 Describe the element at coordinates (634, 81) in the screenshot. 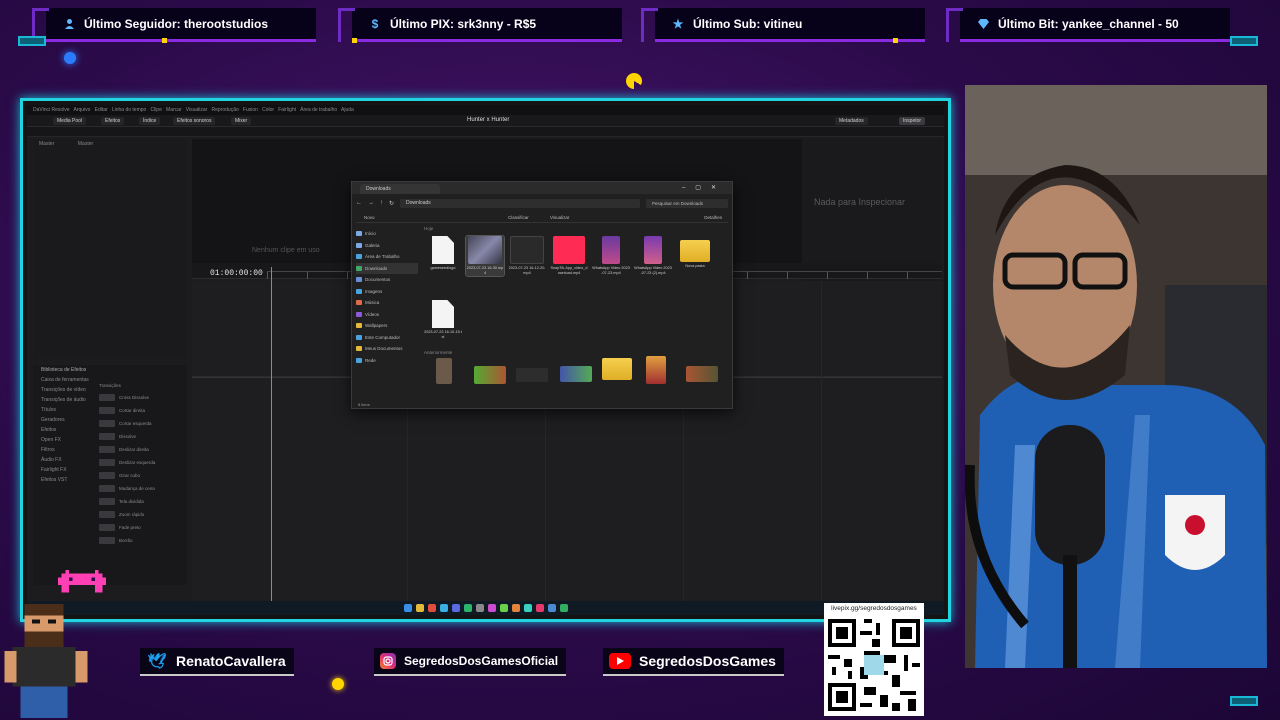

I see `pacman-icon` at that location.